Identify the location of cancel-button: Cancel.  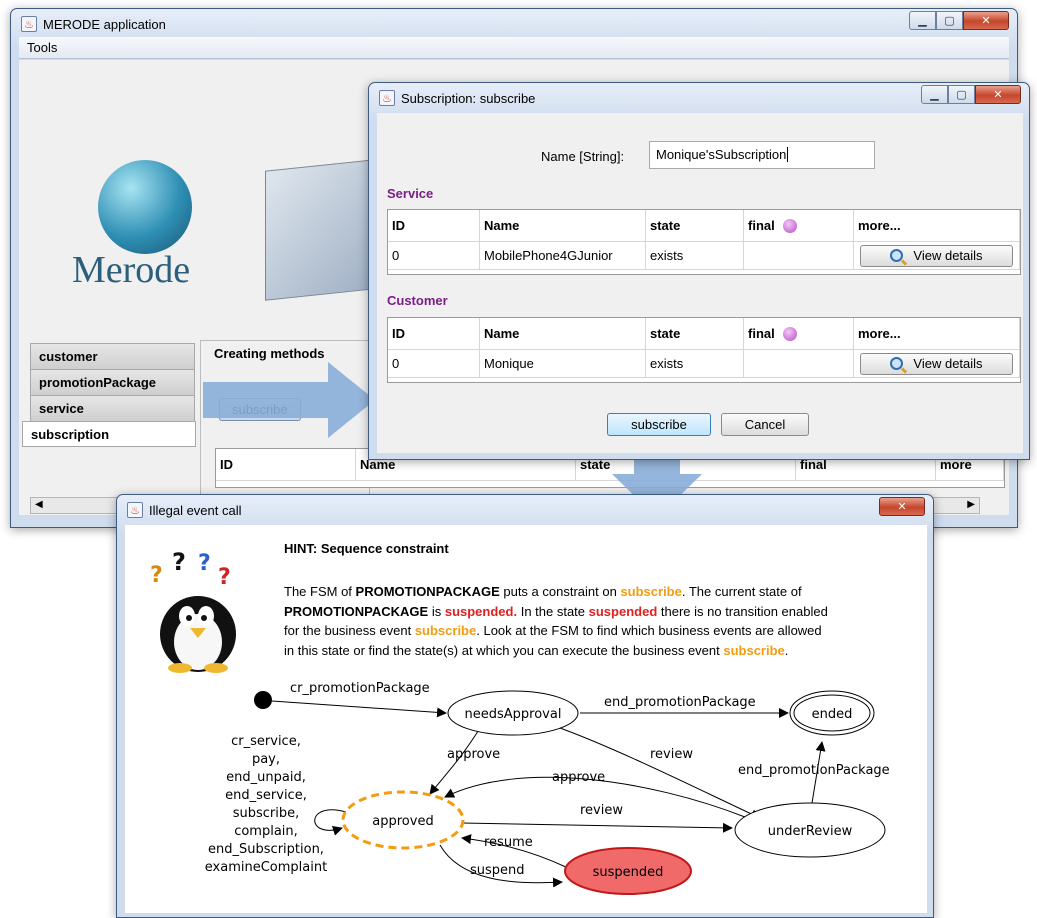
(765, 424).